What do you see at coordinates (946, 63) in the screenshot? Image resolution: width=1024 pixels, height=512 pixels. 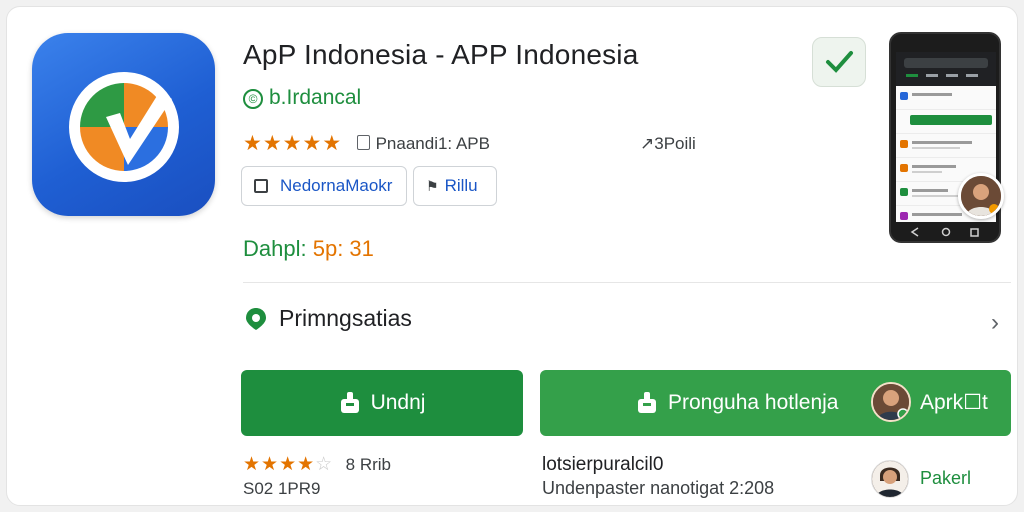 I see `phone-search-bar` at bounding box center [946, 63].